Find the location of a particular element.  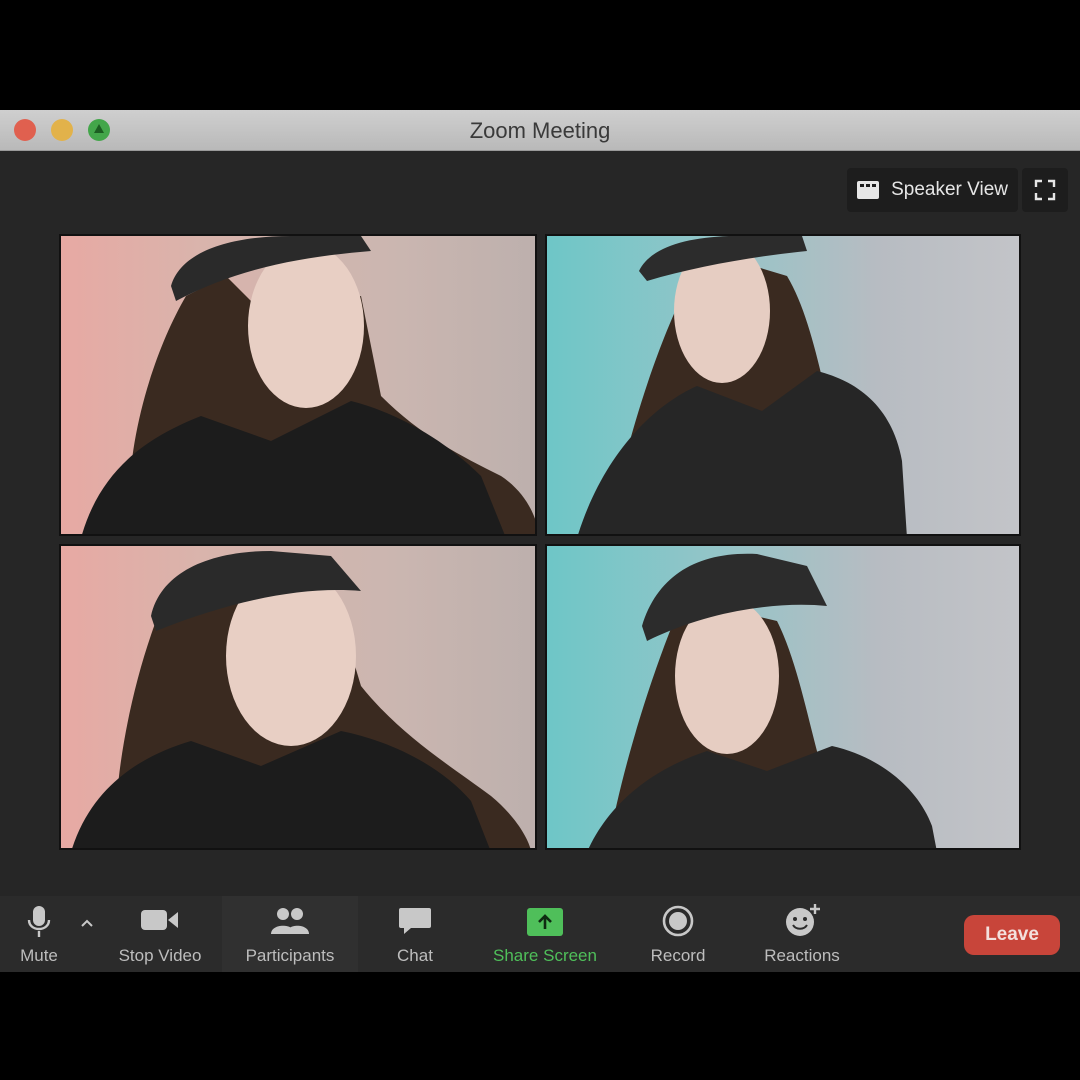

participants-icon is located at coordinates (290, 921).